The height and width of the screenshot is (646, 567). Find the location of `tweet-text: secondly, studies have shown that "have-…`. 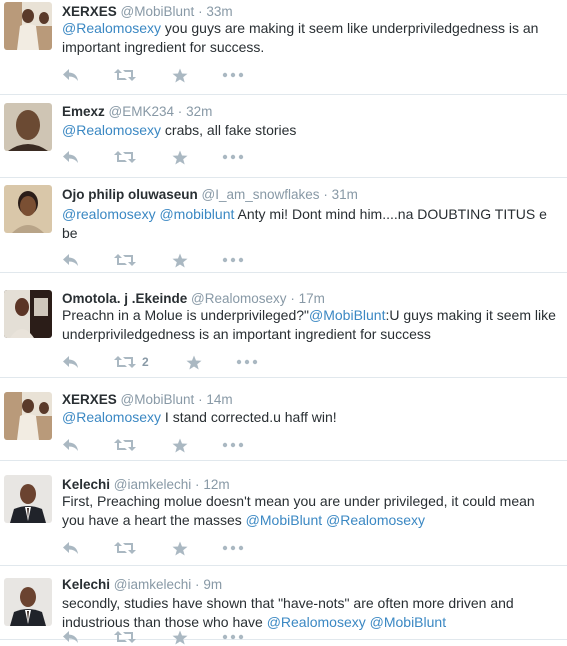

tweet-text: secondly, studies have shown that "have-… is located at coordinates (310, 613).